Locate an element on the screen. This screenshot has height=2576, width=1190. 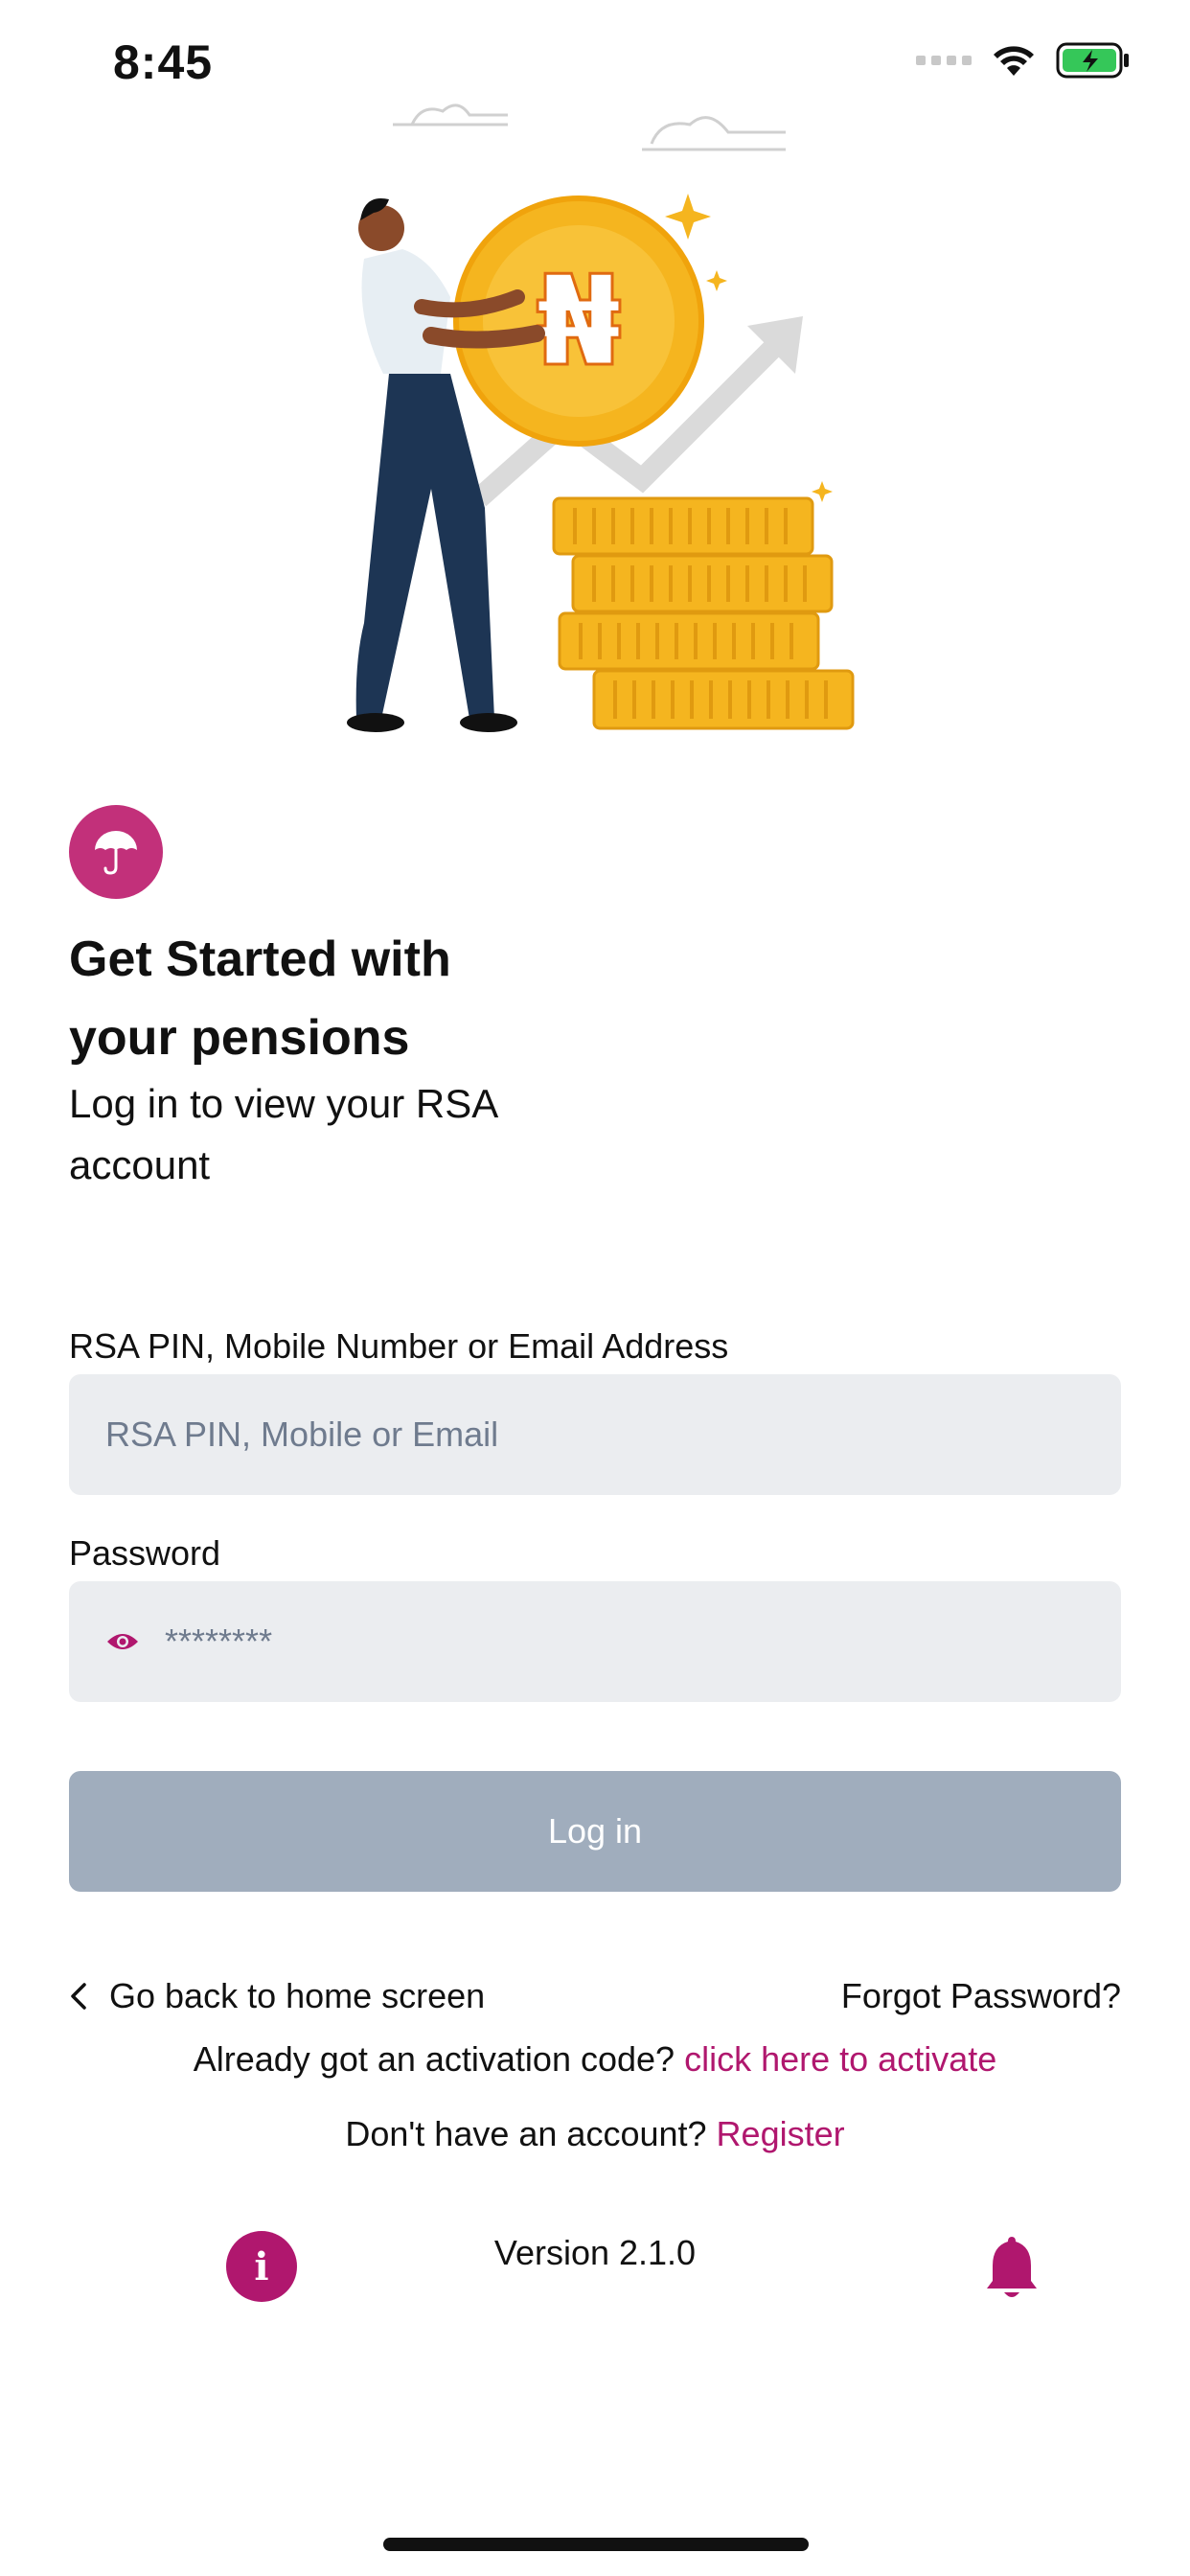
page-subtitle: Log in to view your RSA account is located at coordinates (318, 1134).